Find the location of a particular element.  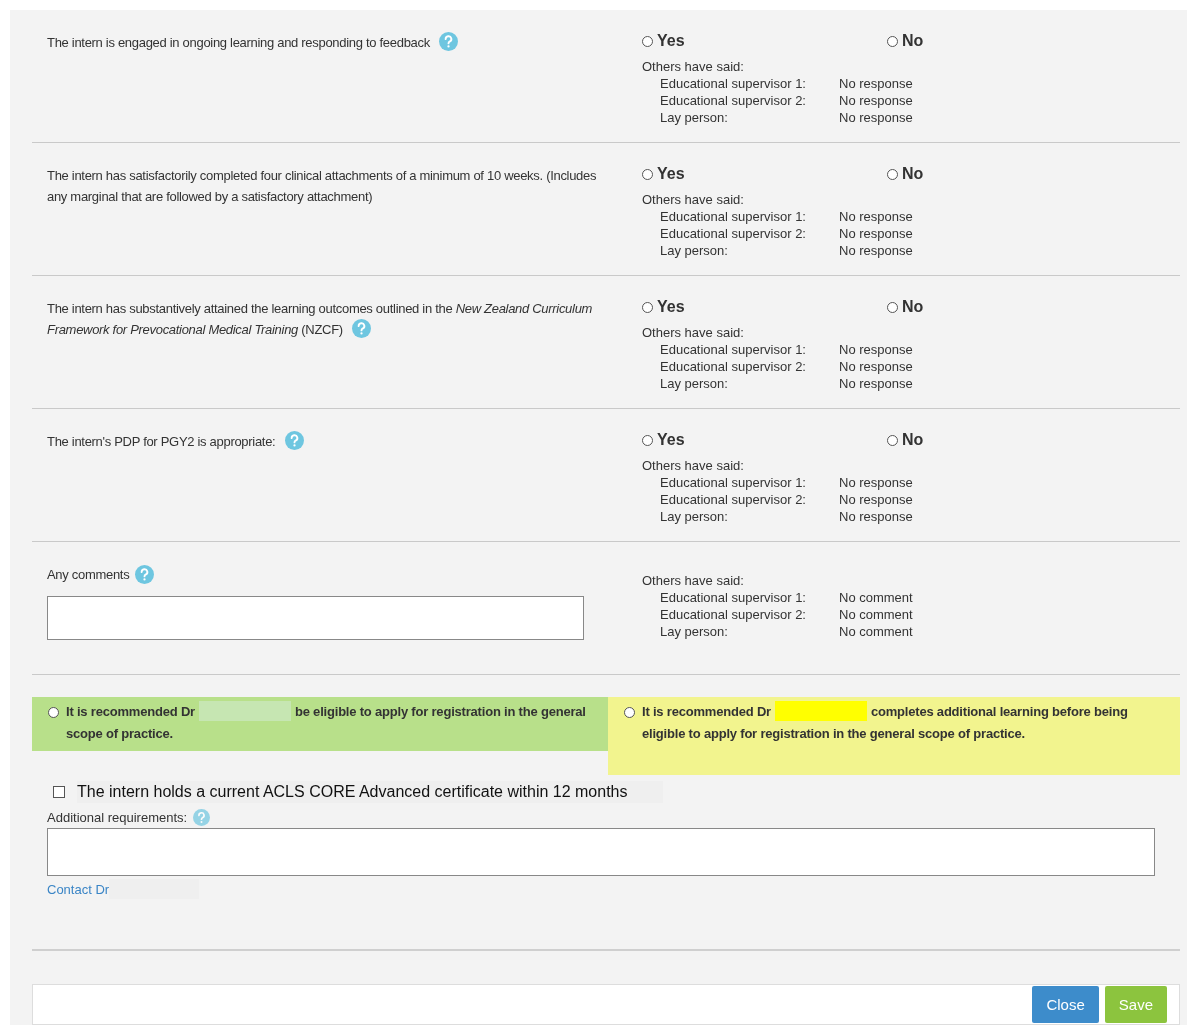

question-text: The intern's PDP for PGY2 is appropriate: is located at coordinates (175, 441).